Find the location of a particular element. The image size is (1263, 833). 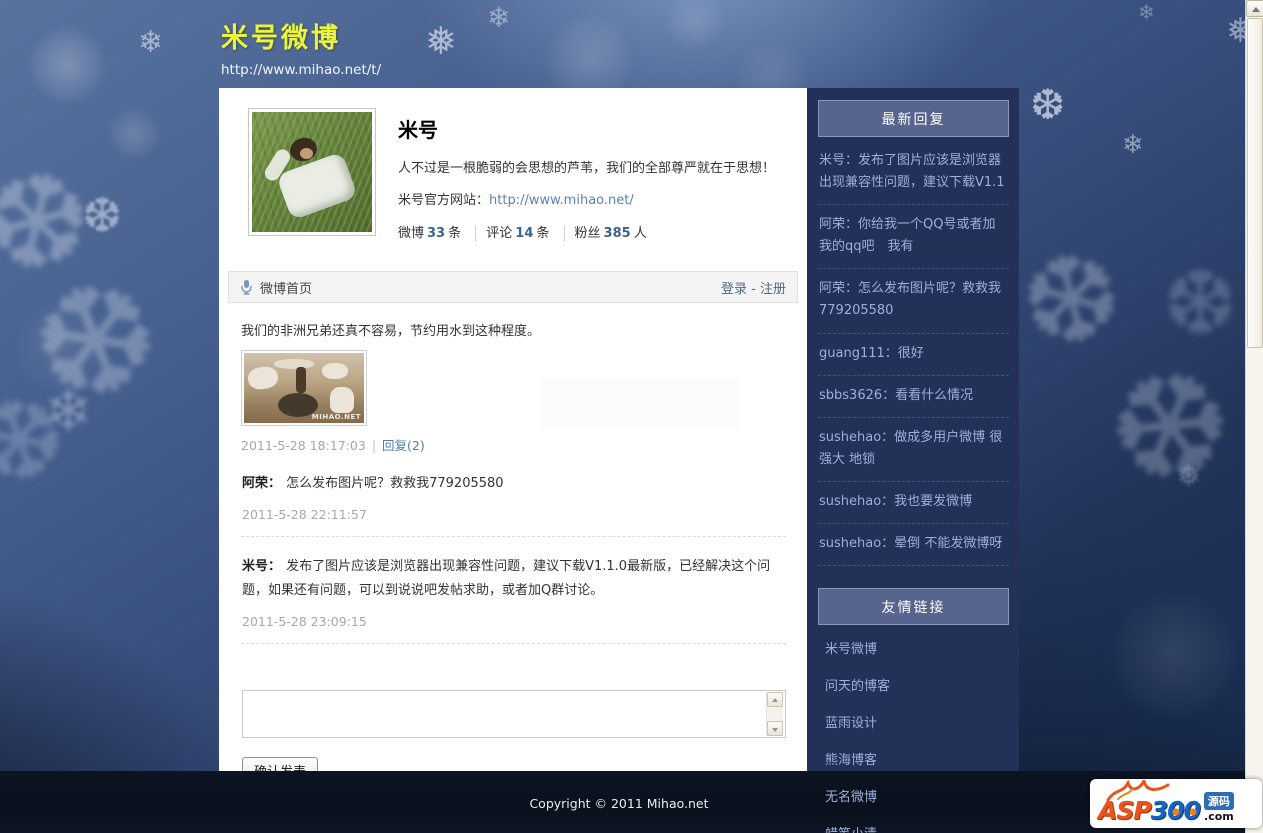

friend-links-header: 友情链接 is located at coordinates (913, 607).